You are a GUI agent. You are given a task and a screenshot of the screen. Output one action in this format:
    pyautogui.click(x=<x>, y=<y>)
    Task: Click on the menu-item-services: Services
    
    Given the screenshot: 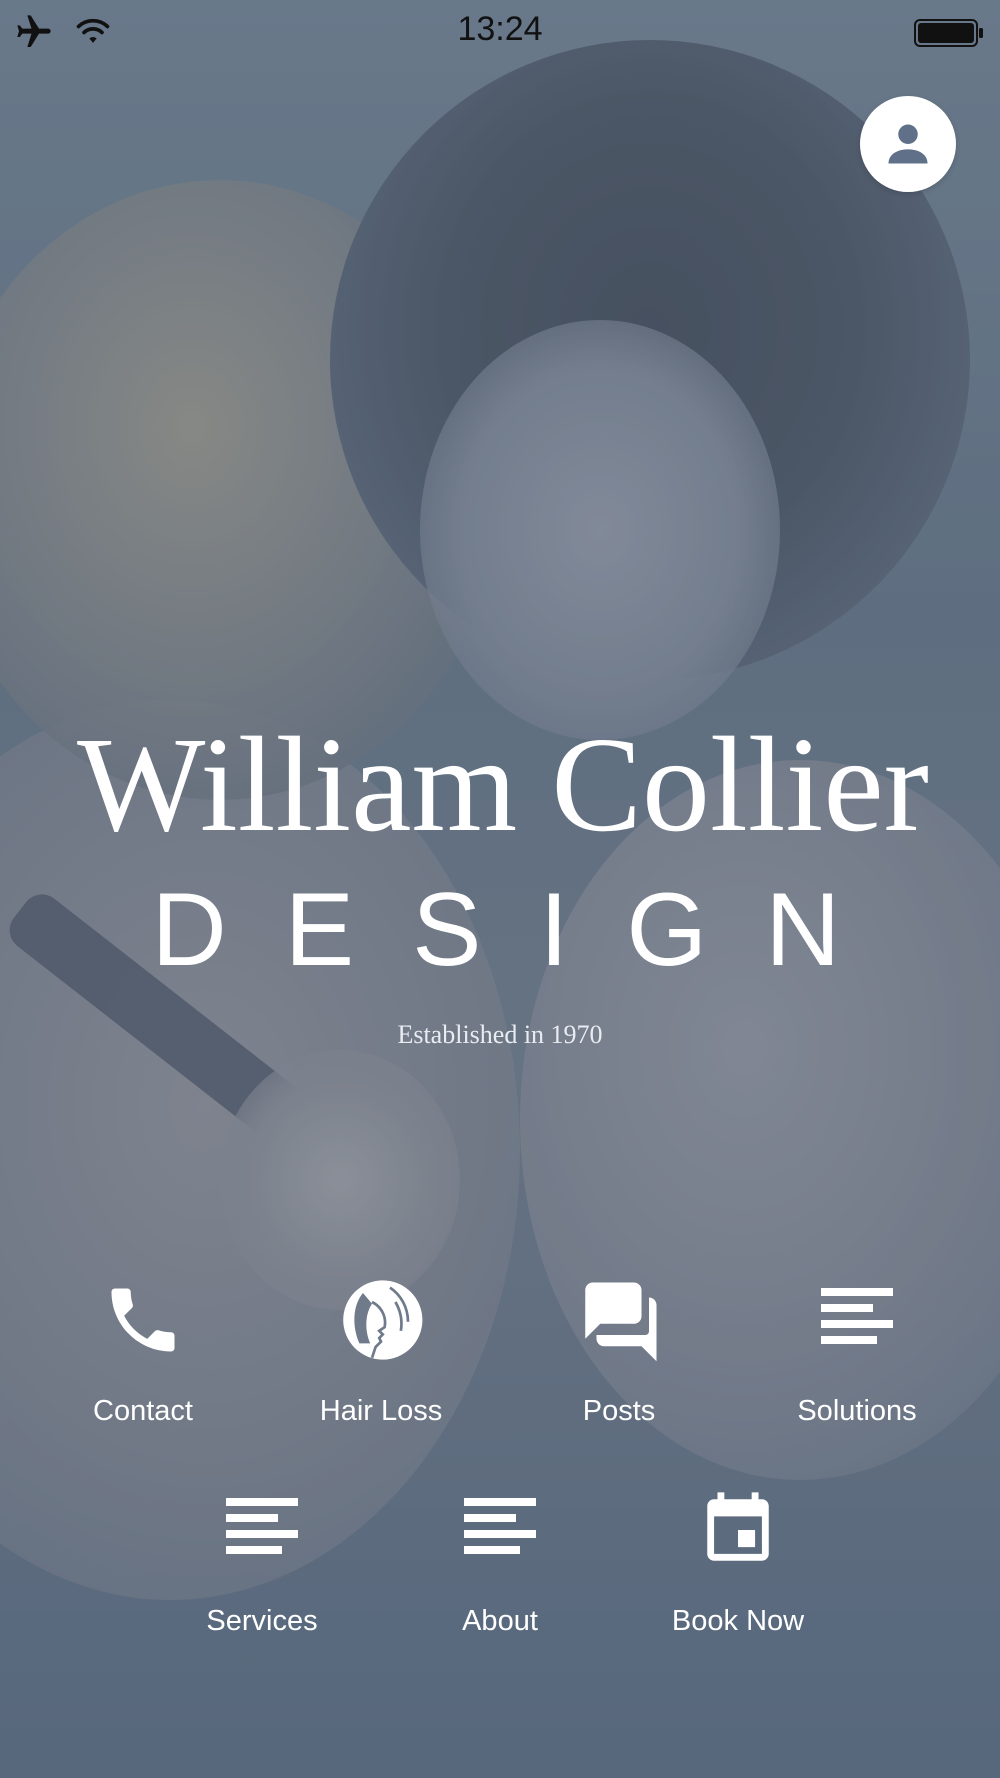 What is the action you would take?
    pyautogui.click(x=262, y=1559)
    